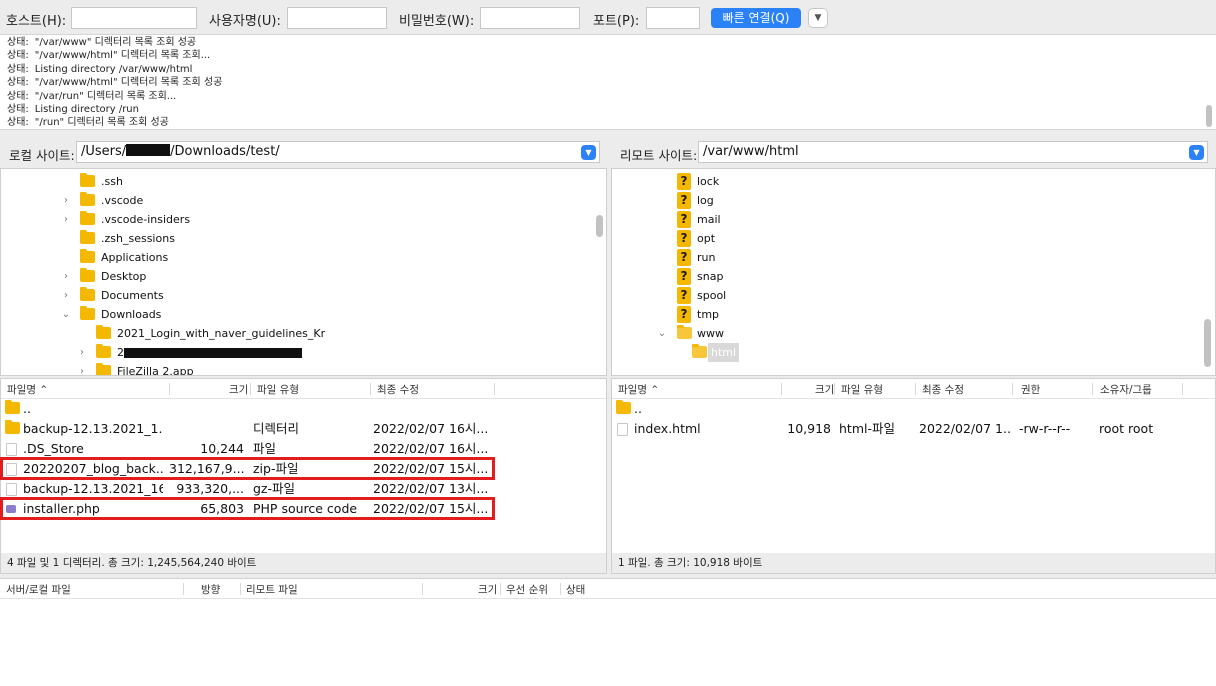  Describe the element at coordinates (274, 488) in the screenshot. I see `file-type: gz-파일` at that location.